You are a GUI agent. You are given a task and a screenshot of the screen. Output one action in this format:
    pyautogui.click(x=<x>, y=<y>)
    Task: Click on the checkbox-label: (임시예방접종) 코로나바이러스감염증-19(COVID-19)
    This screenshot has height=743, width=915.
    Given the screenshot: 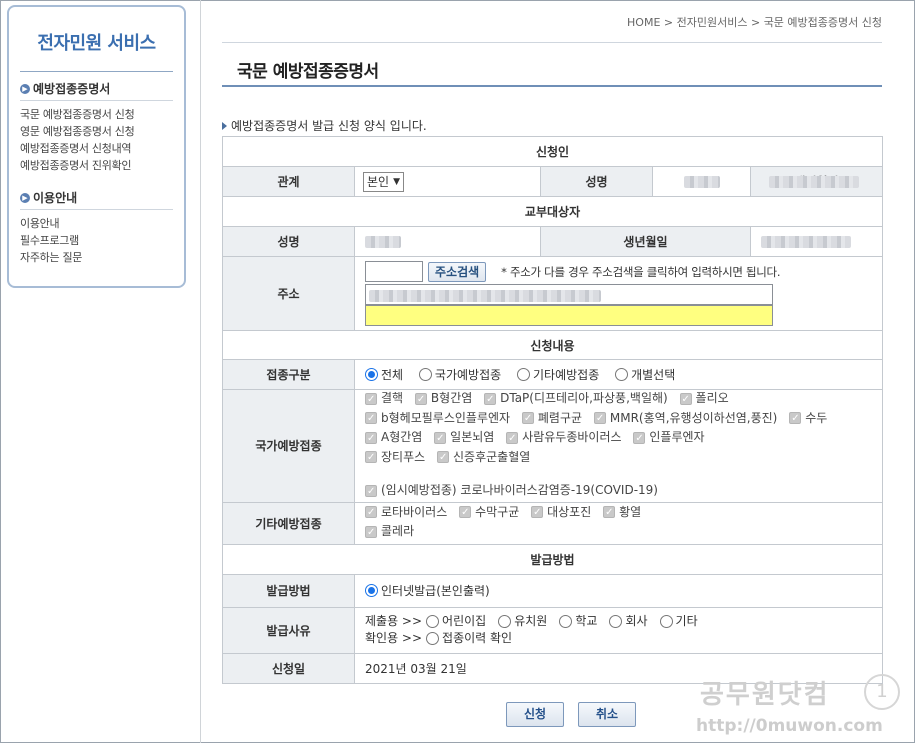 What is the action you would take?
    pyautogui.click(x=519, y=490)
    